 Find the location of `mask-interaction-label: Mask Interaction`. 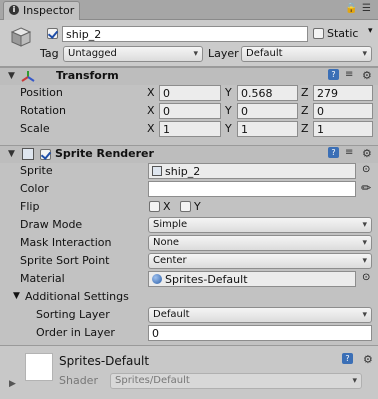

mask-interaction-label: Mask Interaction is located at coordinates (66, 242).